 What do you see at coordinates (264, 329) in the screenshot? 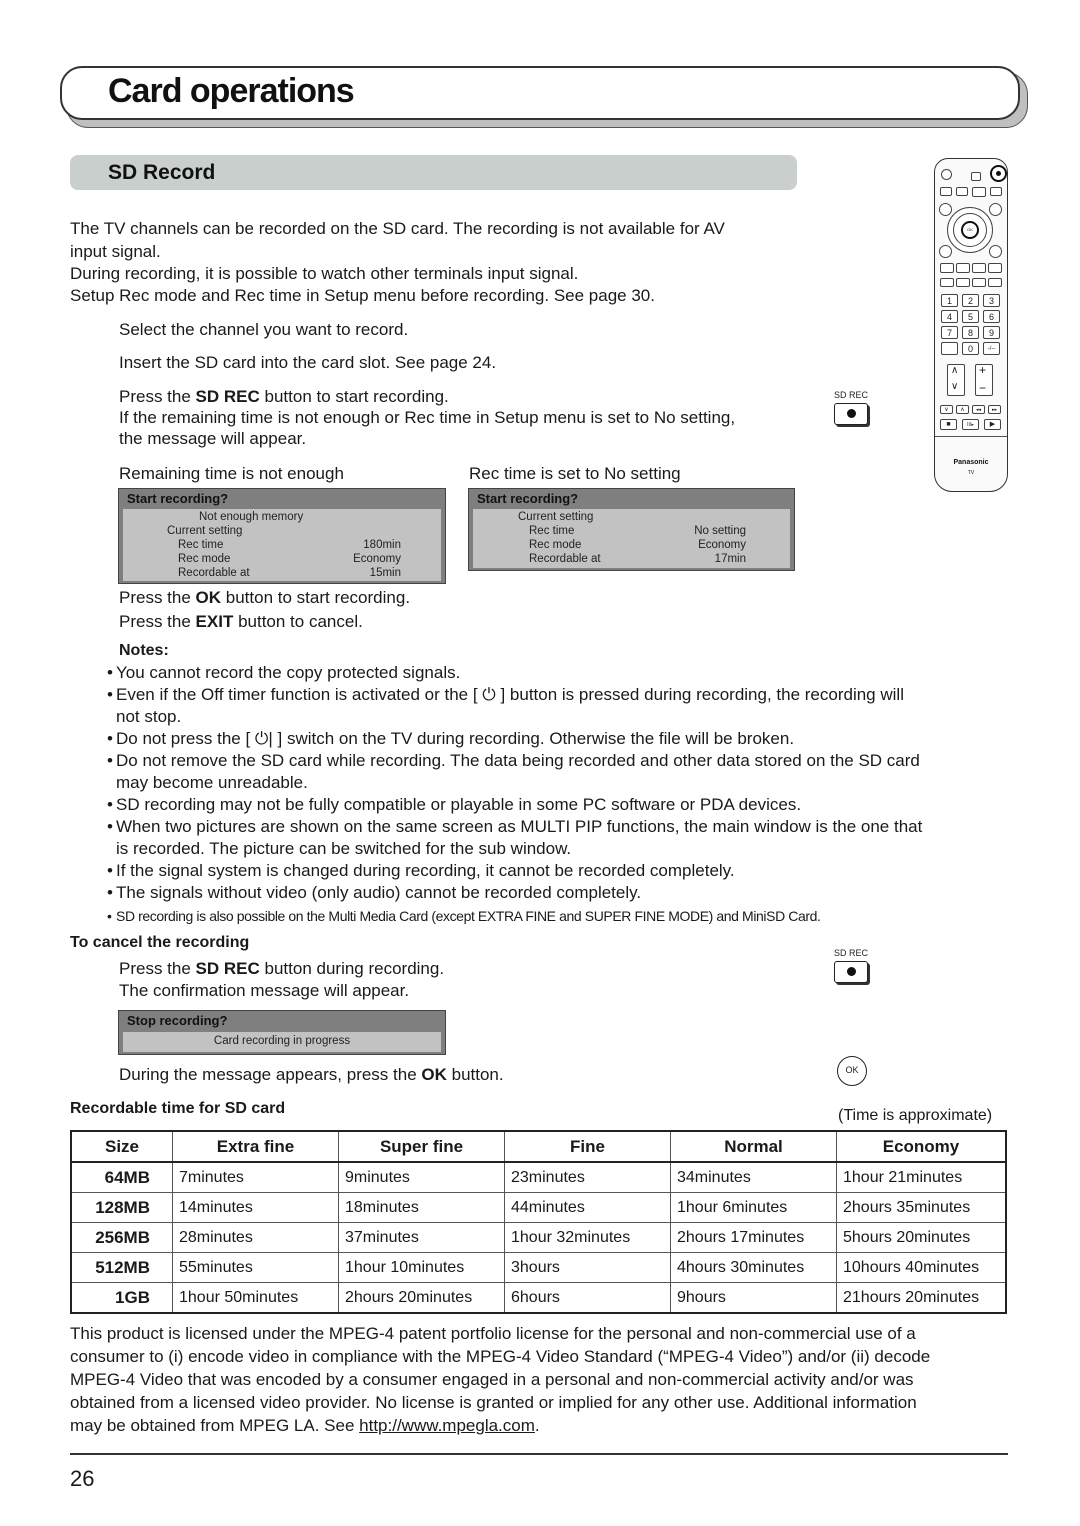
I see `step-1: Select the channel you want to record.` at bounding box center [264, 329].